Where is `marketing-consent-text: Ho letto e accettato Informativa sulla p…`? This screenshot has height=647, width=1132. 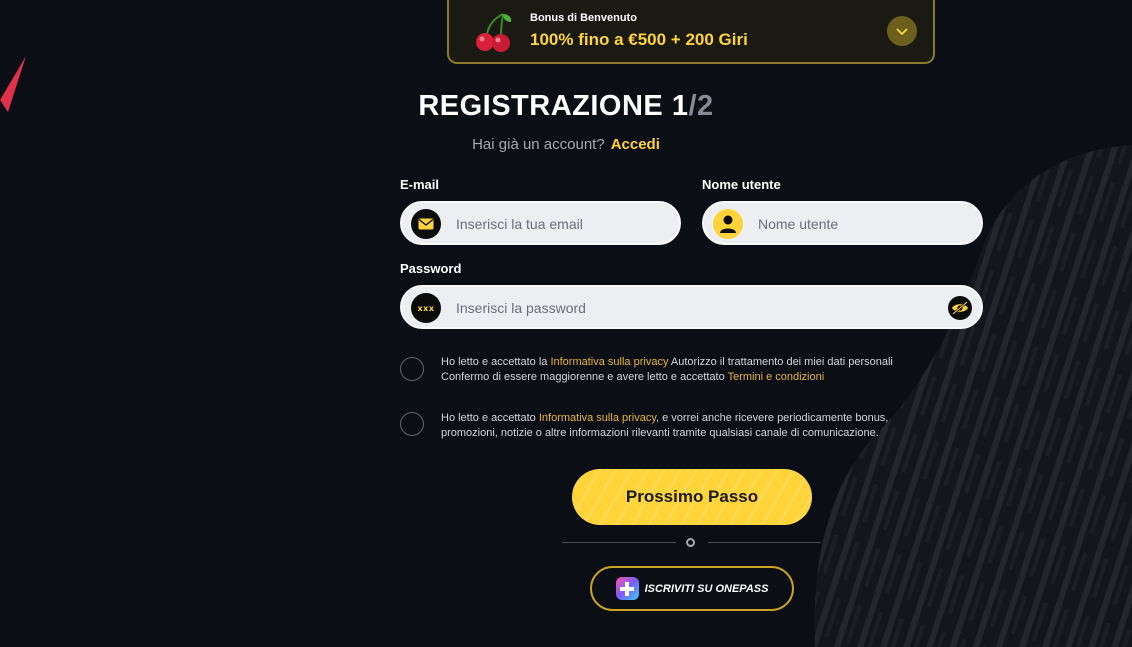 marketing-consent-text: Ho letto e accettato Informativa sulla p… is located at coordinates (711, 426).